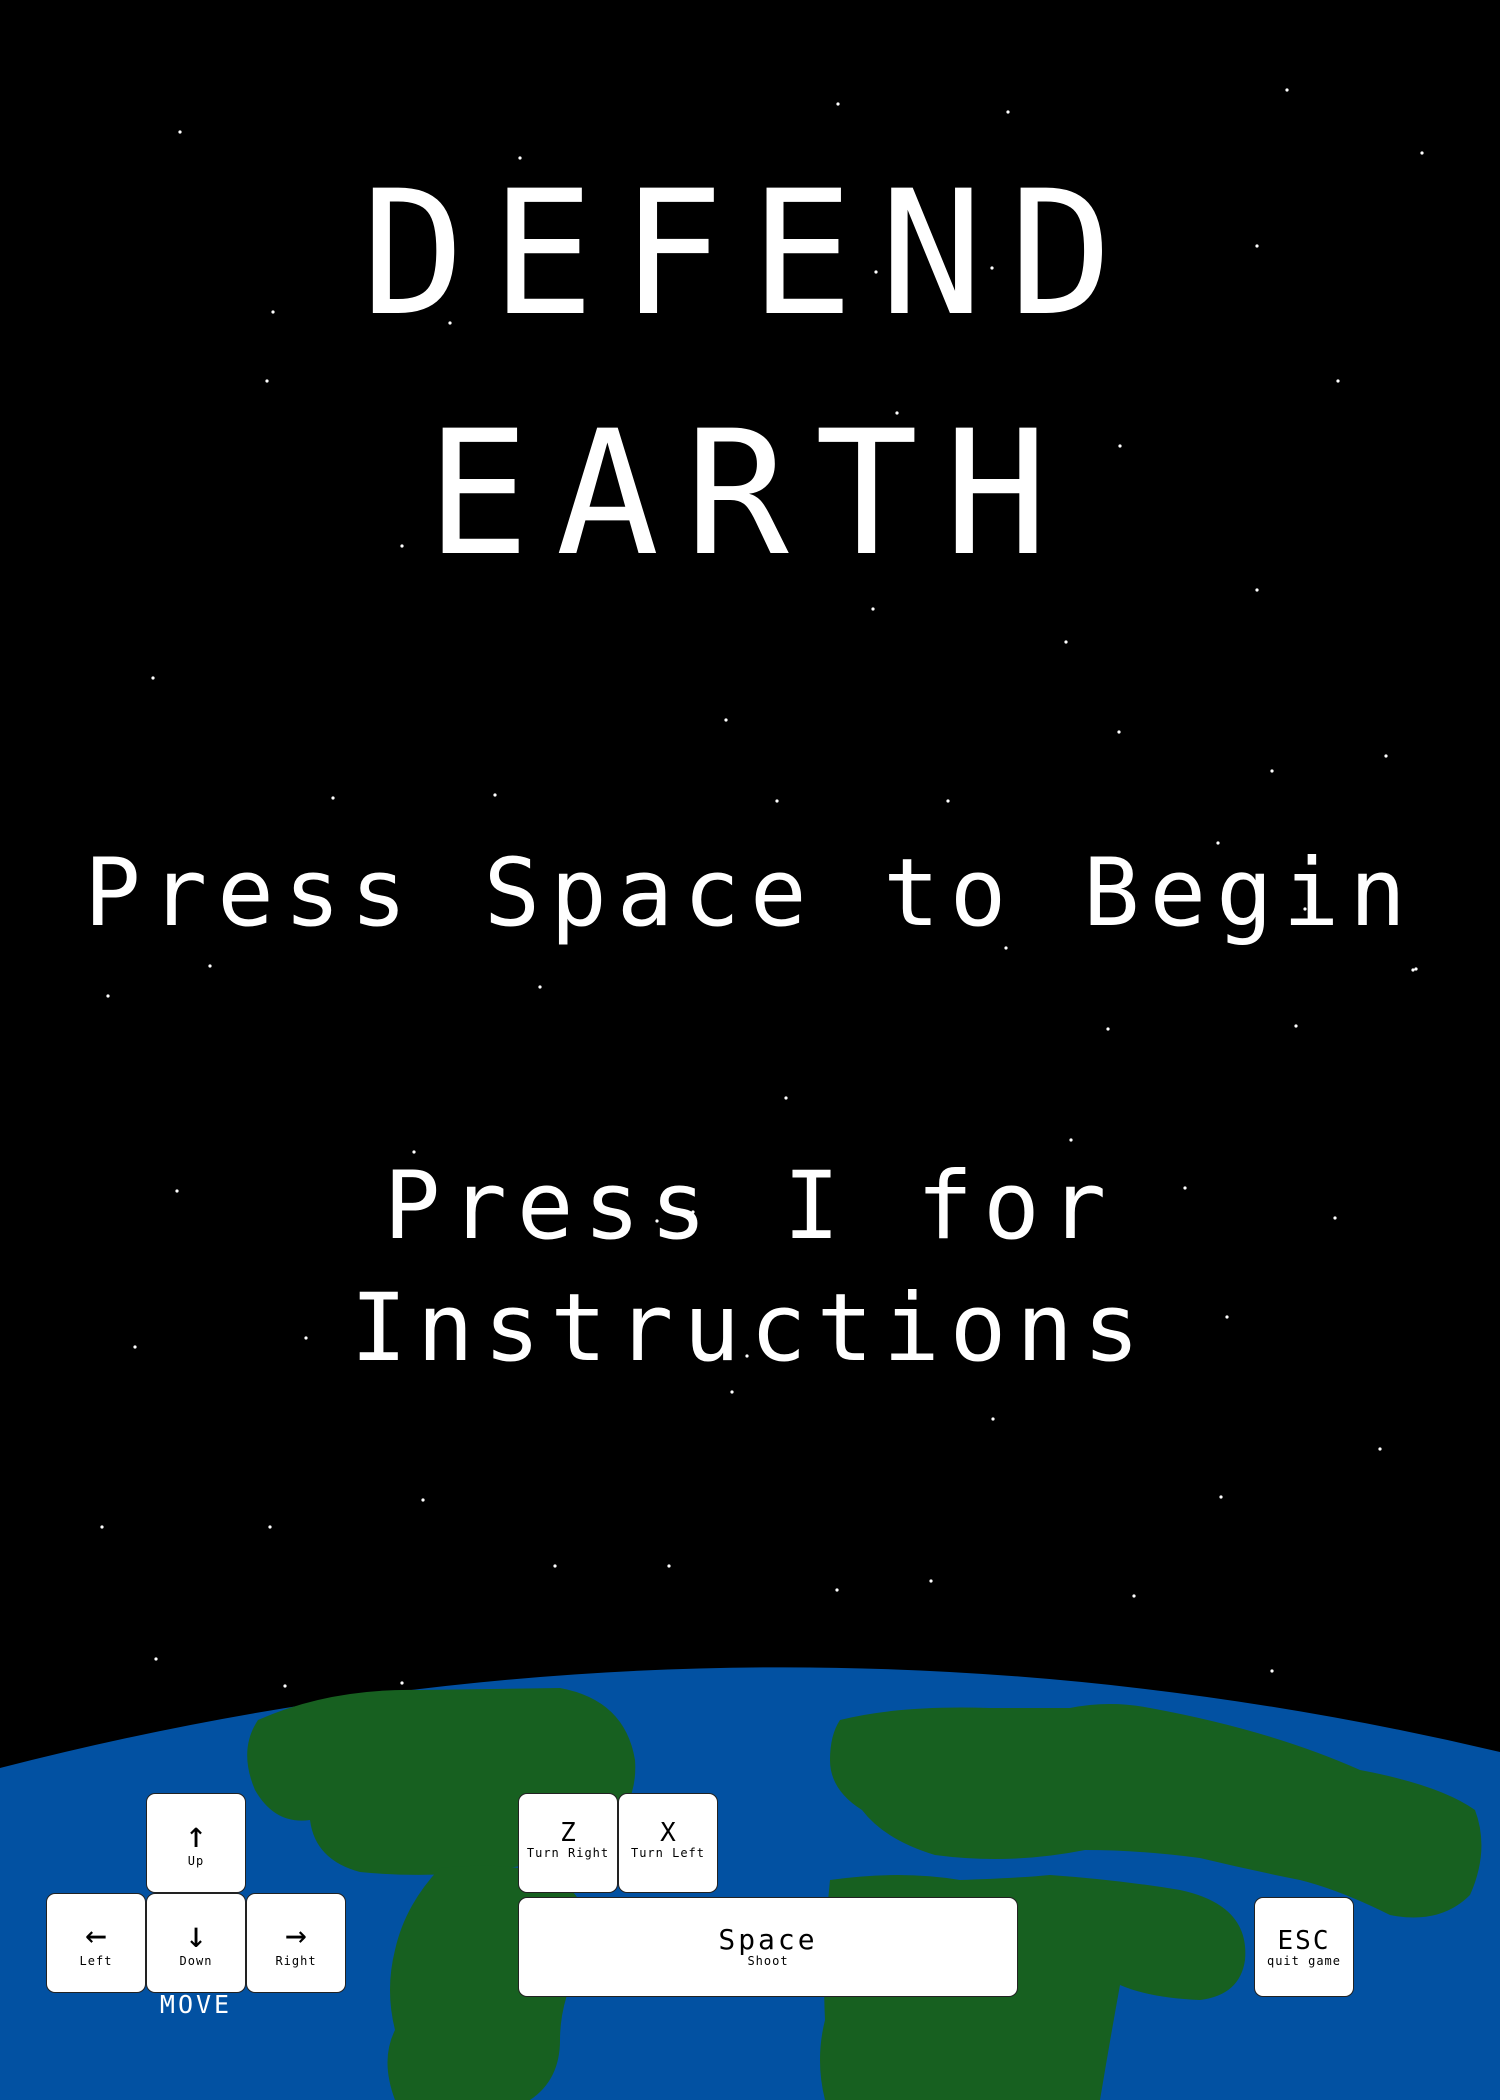 This screenshot has width=1500, height=2100. I want to click on down-key-label: Down, so click(196, 1961).